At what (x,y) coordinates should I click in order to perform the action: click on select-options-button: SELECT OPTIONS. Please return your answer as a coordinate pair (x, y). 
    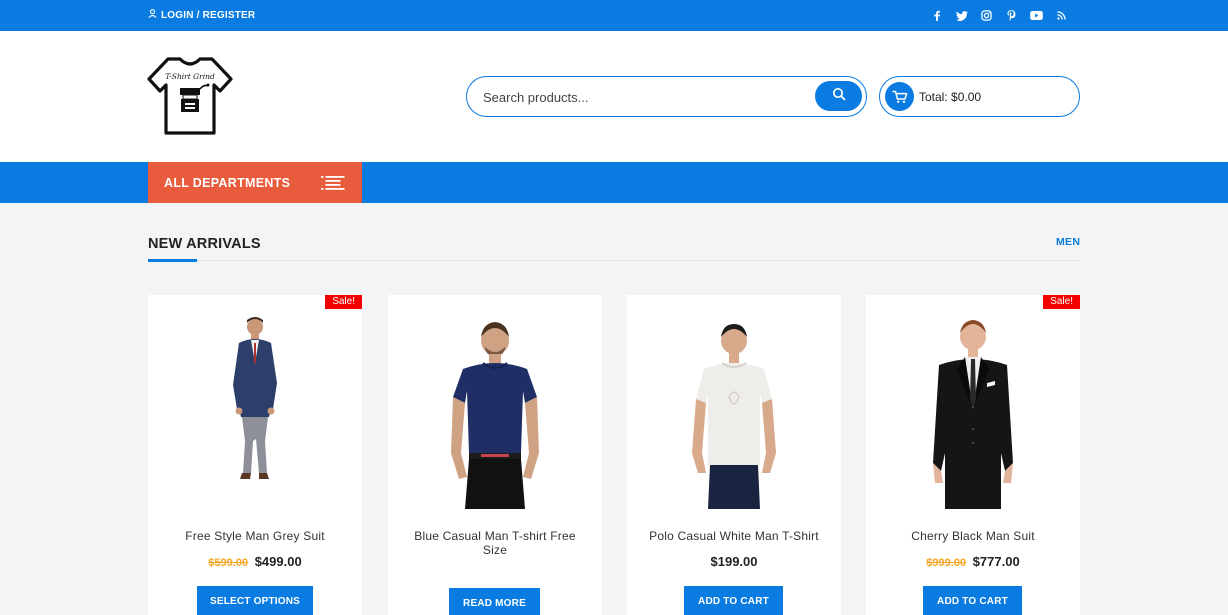
    Looking at the image, I should click on (255, 600).